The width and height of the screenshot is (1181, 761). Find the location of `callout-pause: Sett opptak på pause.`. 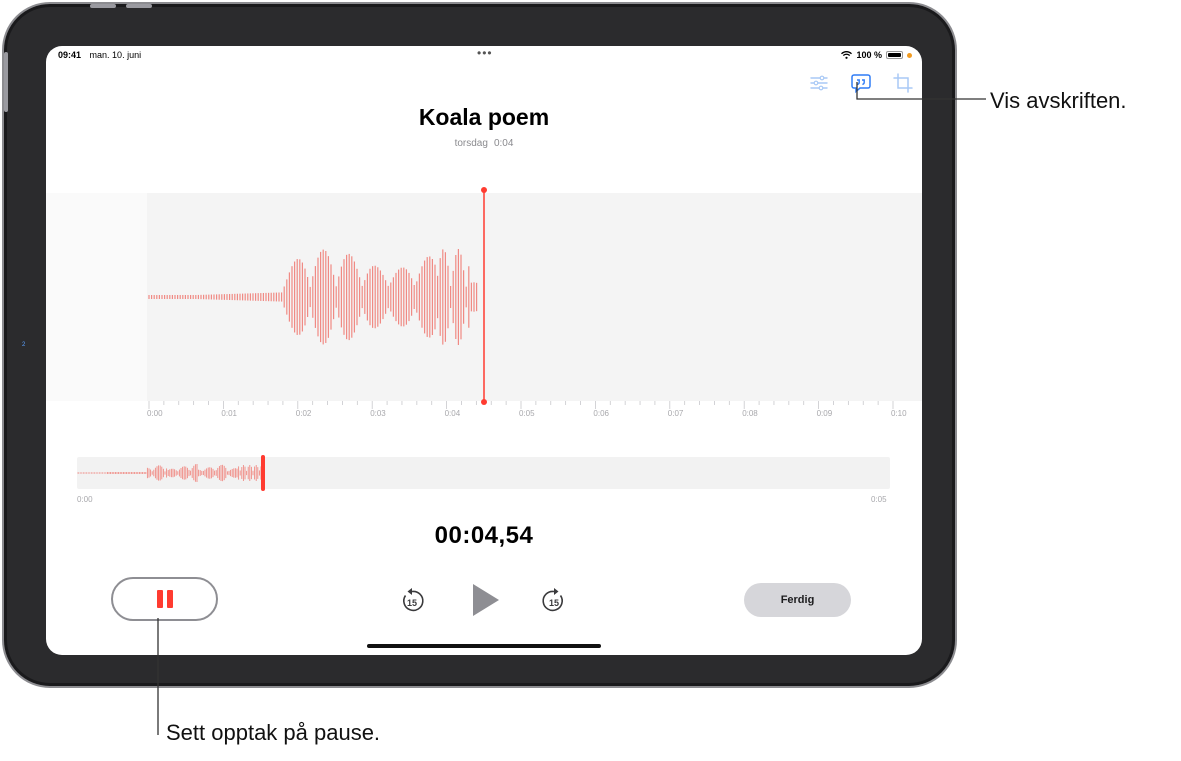

callout-pause: Sett opptak på pause. is located at coordinates (273, 732).